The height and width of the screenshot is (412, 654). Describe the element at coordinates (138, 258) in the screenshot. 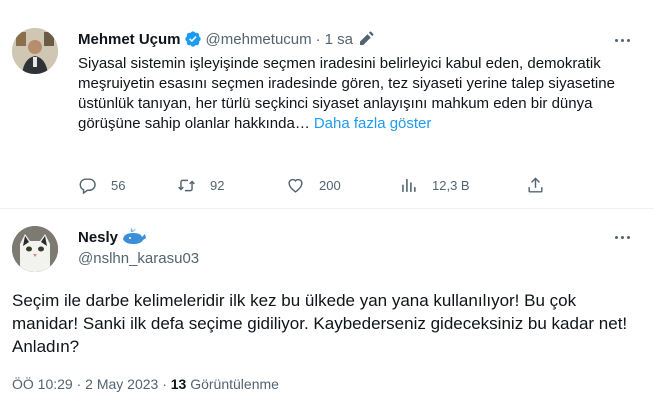

I see `author-handle: @nslhn_karasu03` at that location.